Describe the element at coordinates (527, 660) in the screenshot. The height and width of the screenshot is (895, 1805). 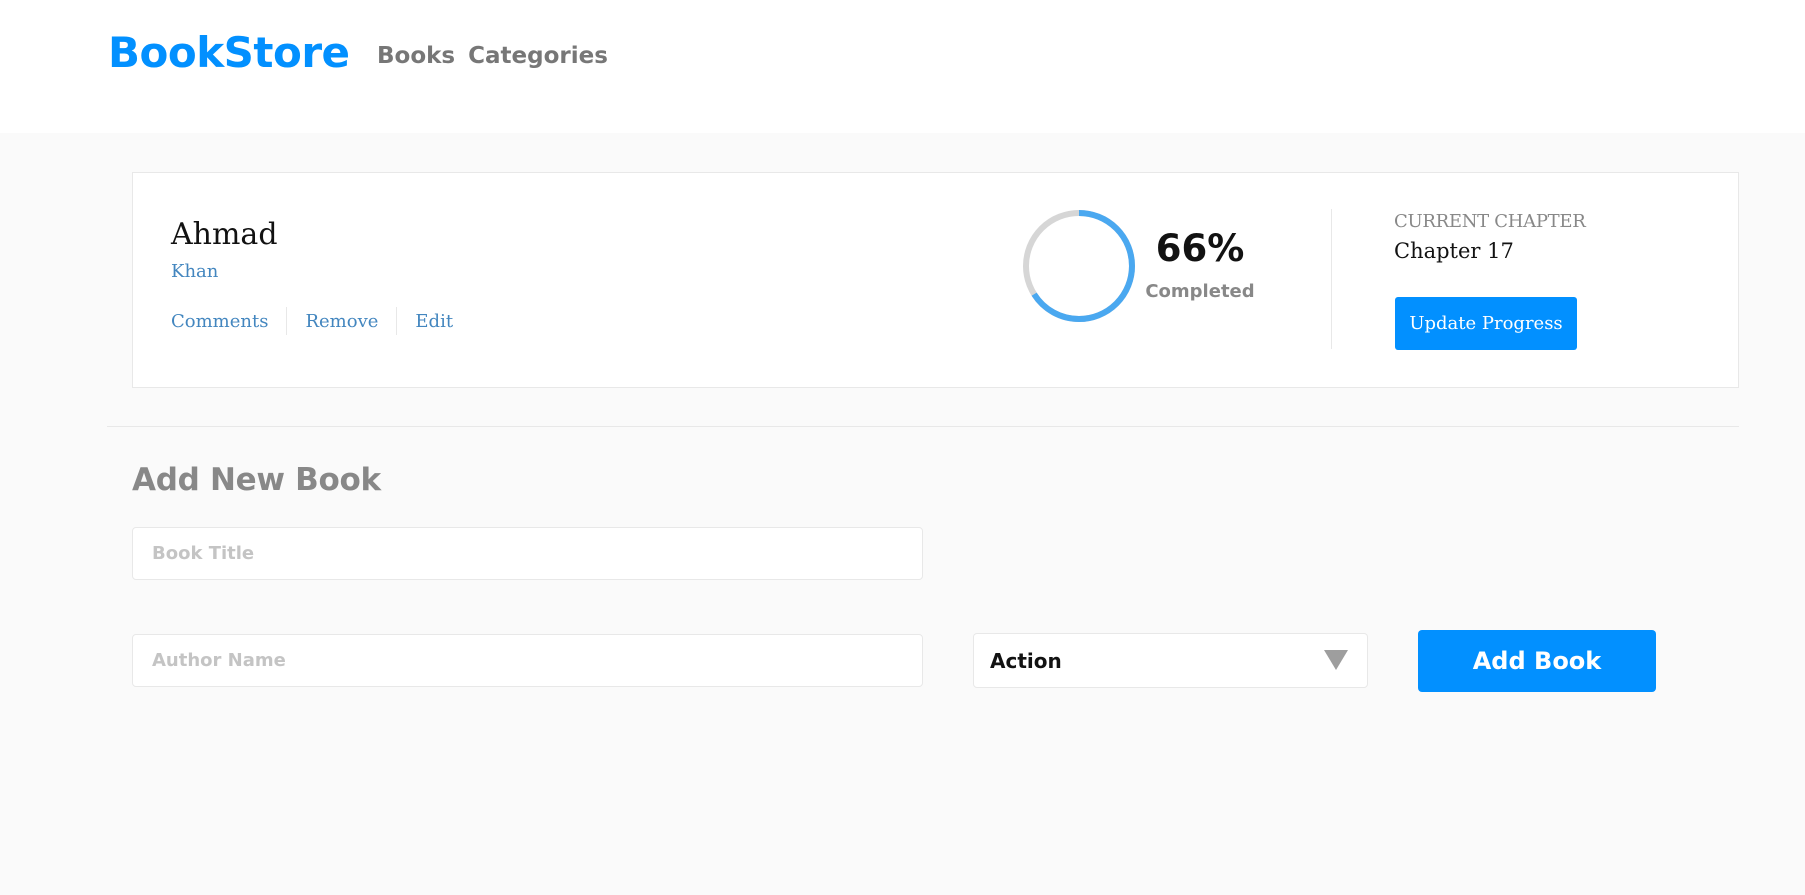
I see `author-name-input` at that location.